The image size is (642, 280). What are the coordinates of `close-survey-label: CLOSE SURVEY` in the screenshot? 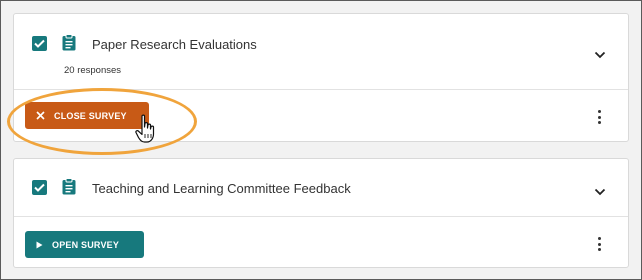 It's located at (90, 115).